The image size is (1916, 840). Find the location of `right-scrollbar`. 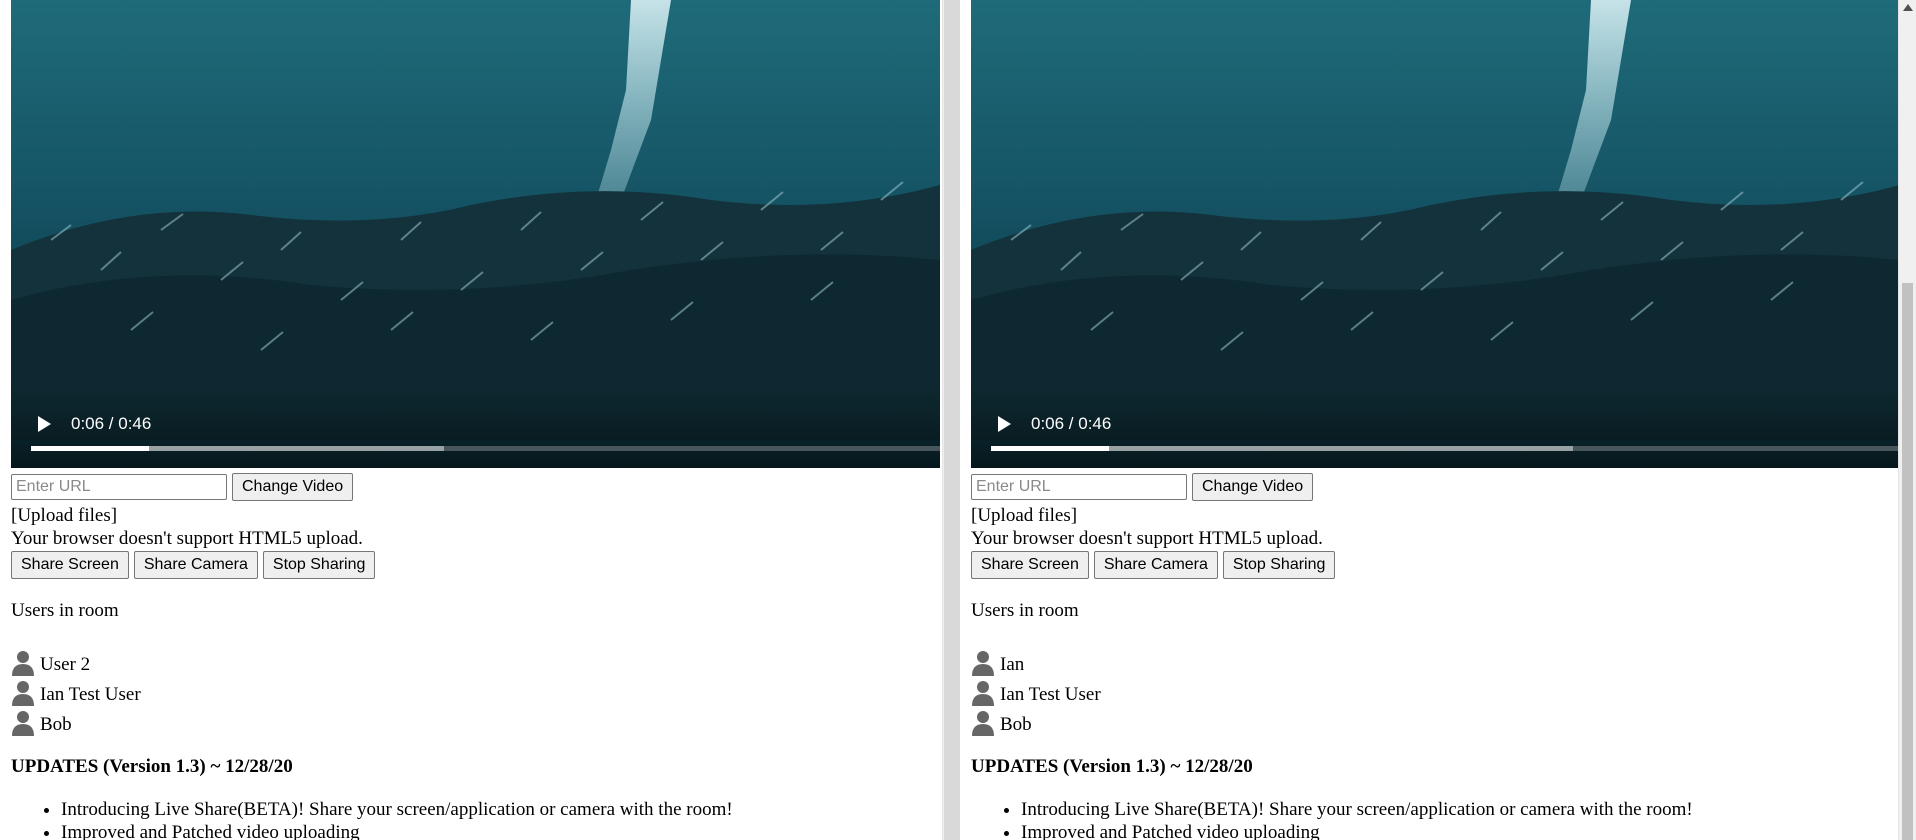

right-scrollbar is located at coordinates (1907, 420).